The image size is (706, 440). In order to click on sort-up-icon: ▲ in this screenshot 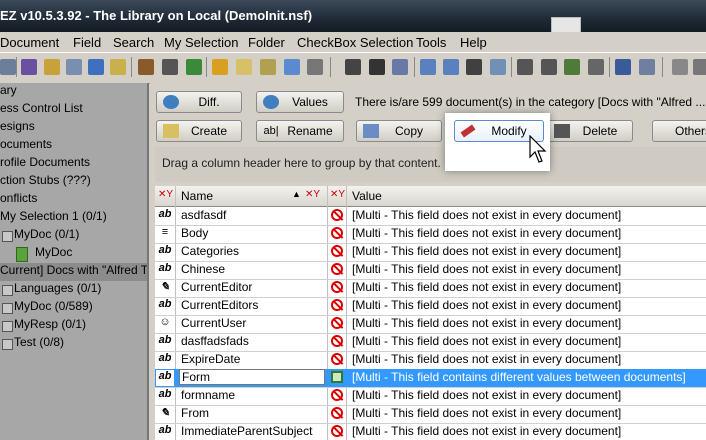, I will do `click(296, 194)`.